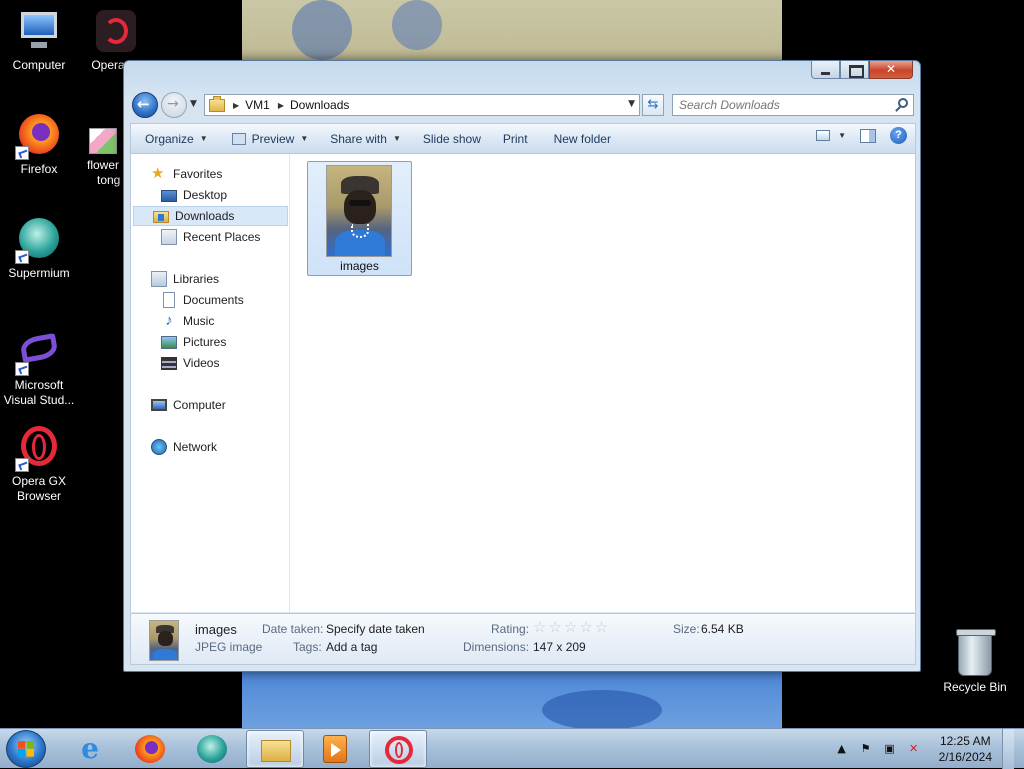 Image resolution: width=1024 pixels, height=769 pixels. What do you see at coordinates (359, 266) in the screenshot?
I see `file-name: images` at bounding box center [359, 266].